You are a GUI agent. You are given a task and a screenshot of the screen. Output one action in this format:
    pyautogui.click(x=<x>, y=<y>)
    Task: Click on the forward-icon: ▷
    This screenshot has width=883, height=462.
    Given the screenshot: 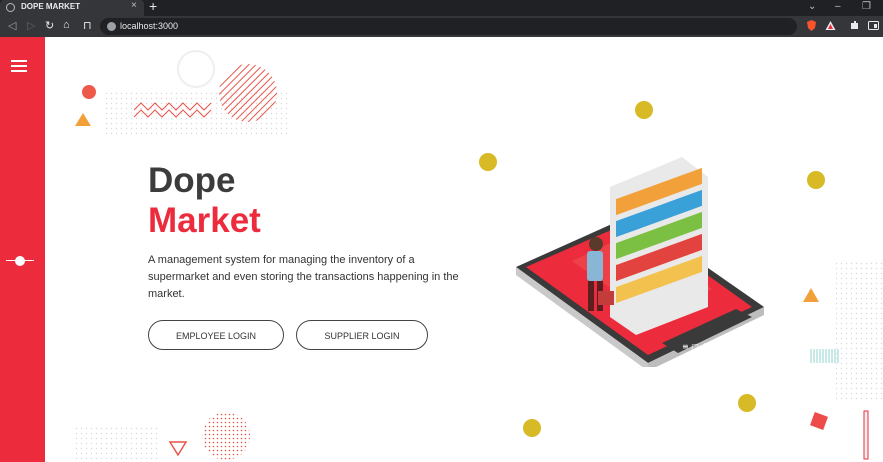 What is the action you would take?
    pyautogui.click(x=31, y=25)
    